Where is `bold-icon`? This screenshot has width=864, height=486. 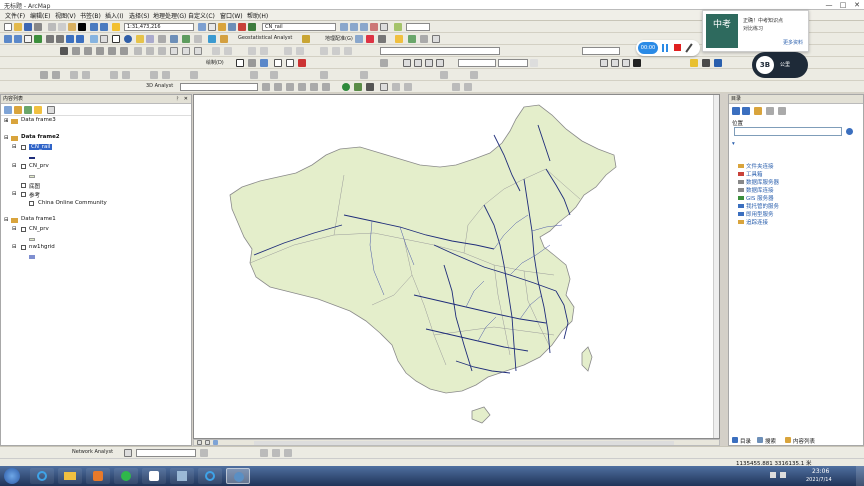 bold-icon is located at coordinates (604, 63).